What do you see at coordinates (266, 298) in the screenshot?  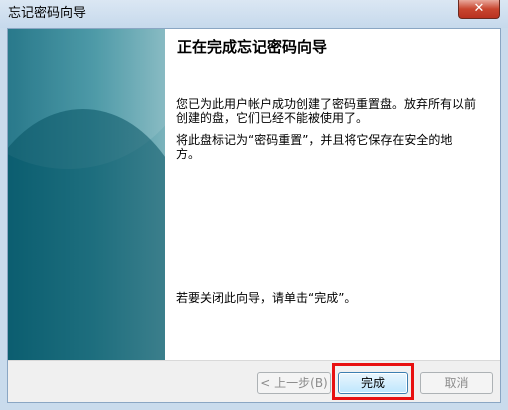 I see `finish-instruction: 若要关闭此向导，请单击“完成”。` at bounding box center [266, 298].